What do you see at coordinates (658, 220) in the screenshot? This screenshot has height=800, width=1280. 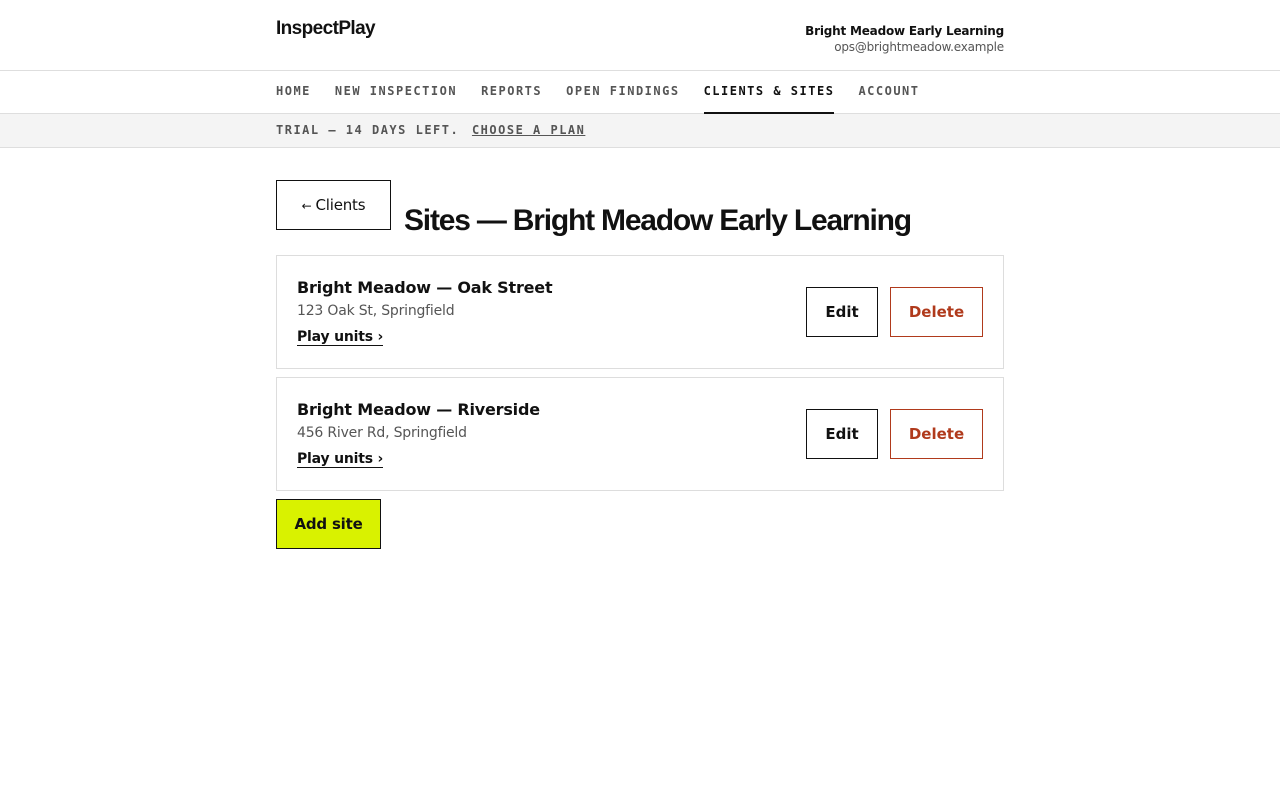 I see `page-title: Sites — Bright Meadow Early Learning` at bounding box center [658, 220].